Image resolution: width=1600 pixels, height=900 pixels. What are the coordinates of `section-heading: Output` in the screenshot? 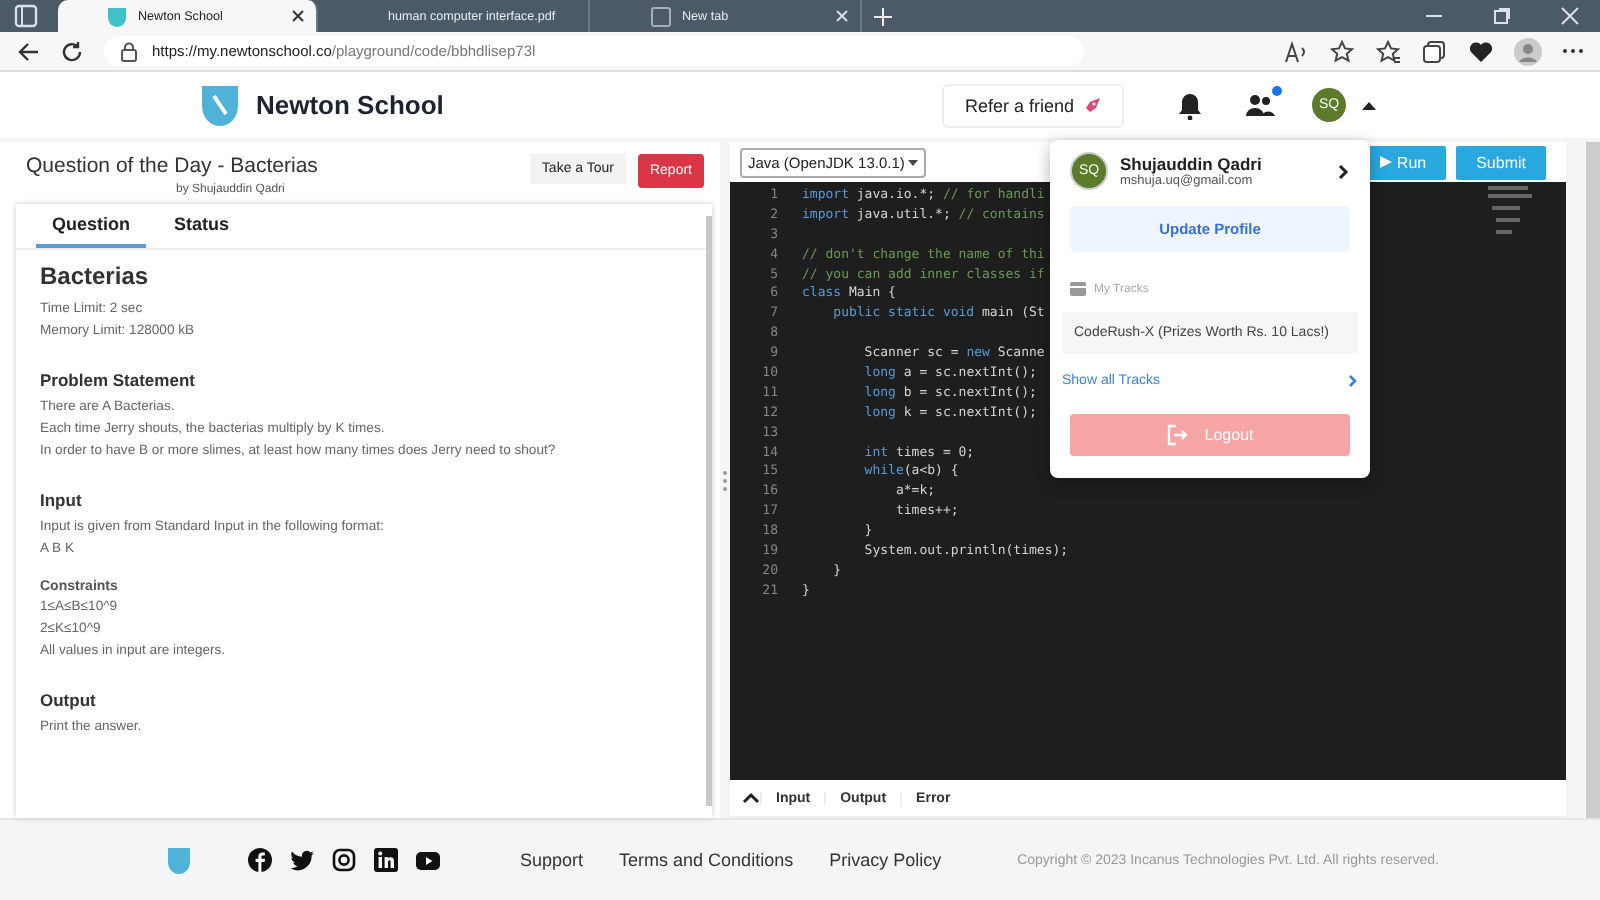 It's located at (69, 700).